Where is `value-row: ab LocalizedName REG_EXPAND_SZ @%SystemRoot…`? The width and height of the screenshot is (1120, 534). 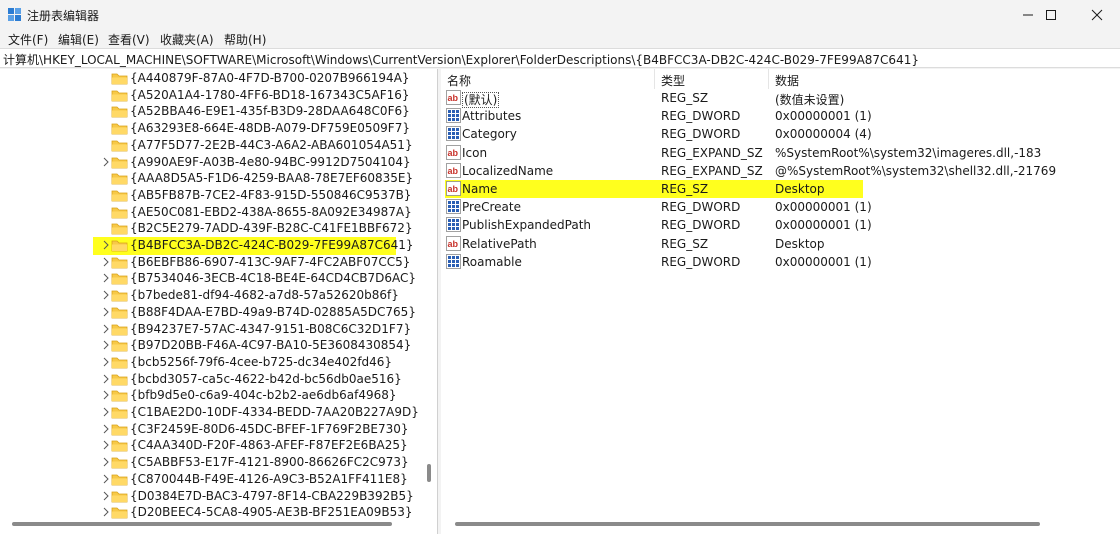
value-row: ab LocalizedName REG_EXPAND_SZ @%SystemRoot… is located at coordinates (780, 171).